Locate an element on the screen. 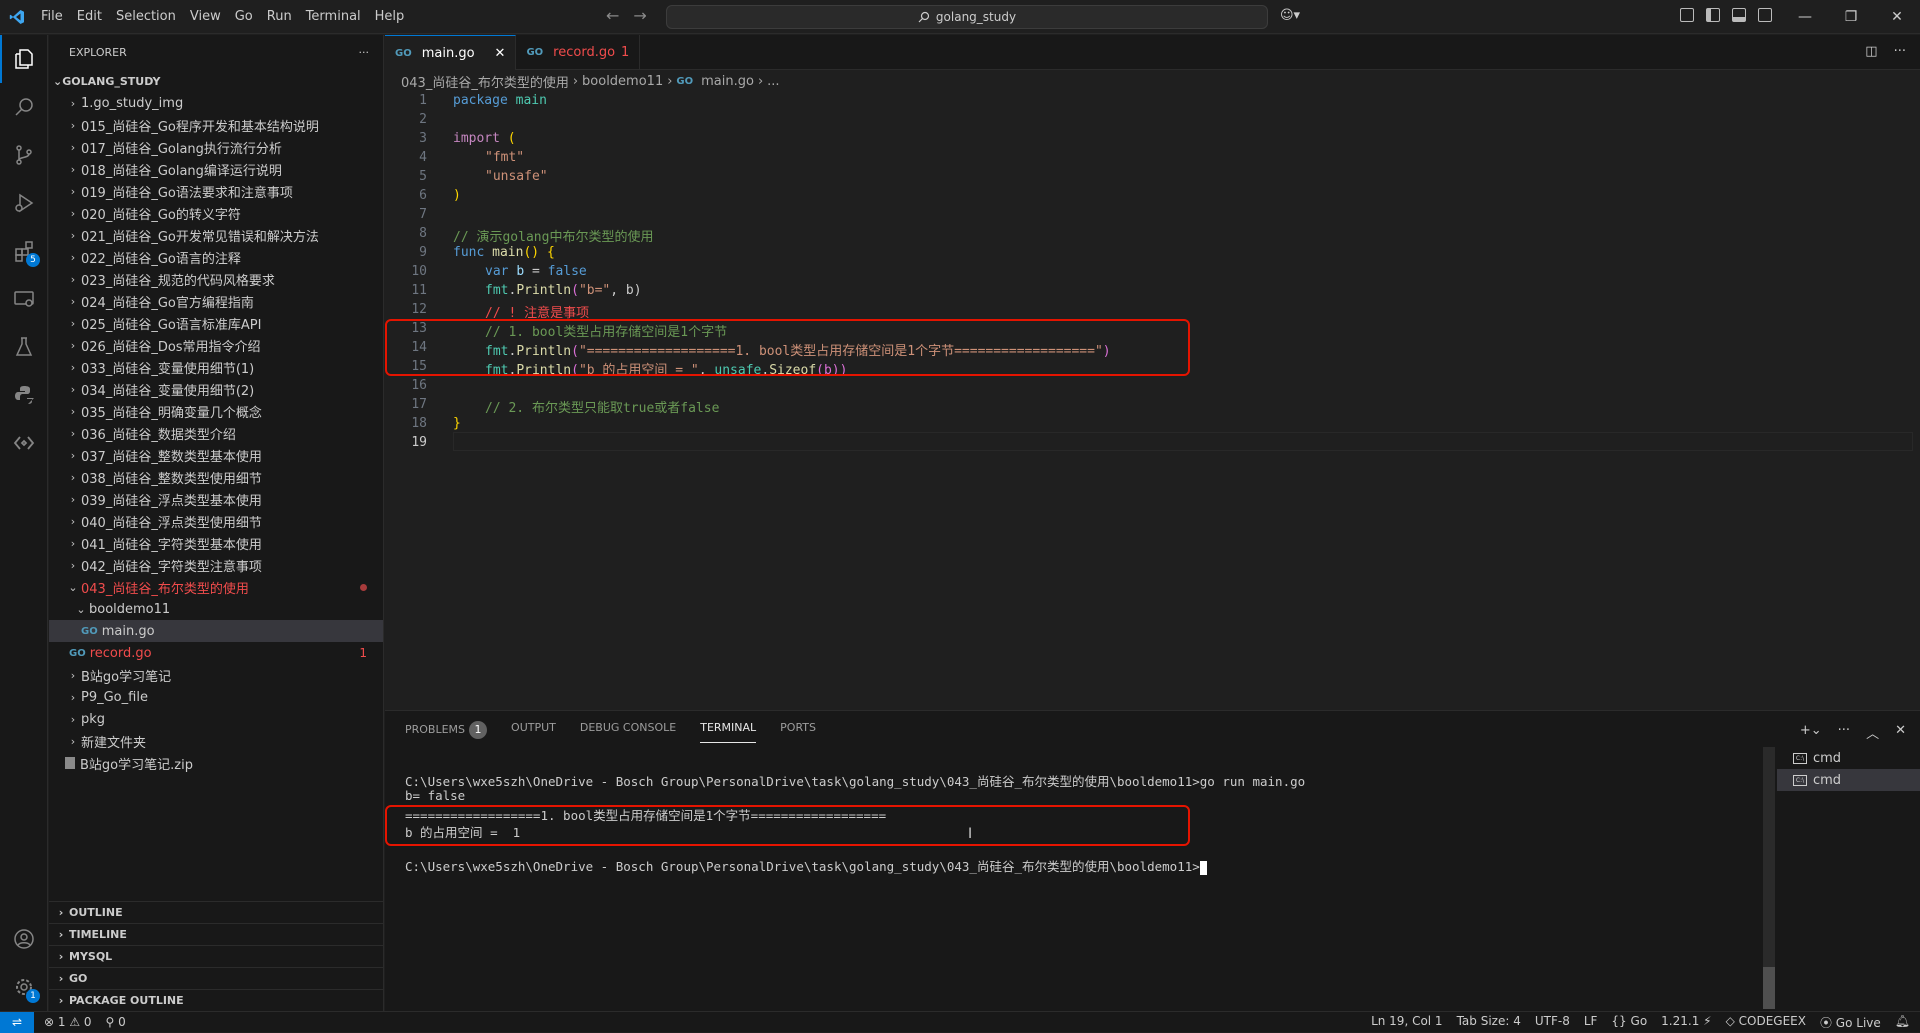 The height and width of the screenshot is (1033, 1920). folder-item: › P9_Go_file is located at coordinates (216, 697).